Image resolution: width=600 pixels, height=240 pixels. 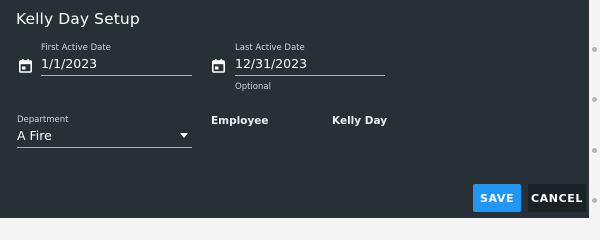 What do you see at coordinates (253, 87) in the screenshot?
I see `last-active-date-hint: Optional` at bounding box center [253, 87].